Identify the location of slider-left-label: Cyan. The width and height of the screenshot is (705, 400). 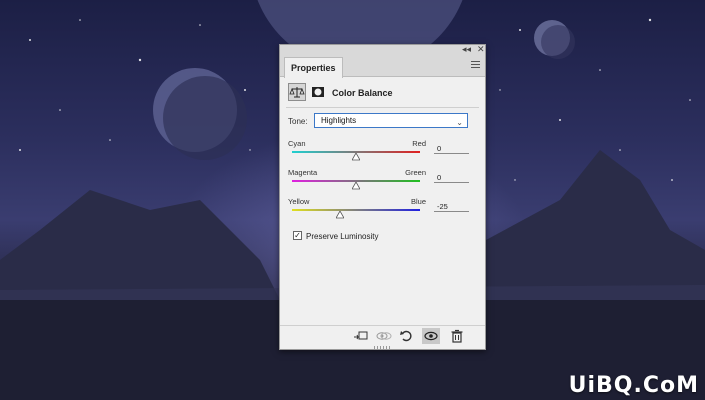
(297, 143).